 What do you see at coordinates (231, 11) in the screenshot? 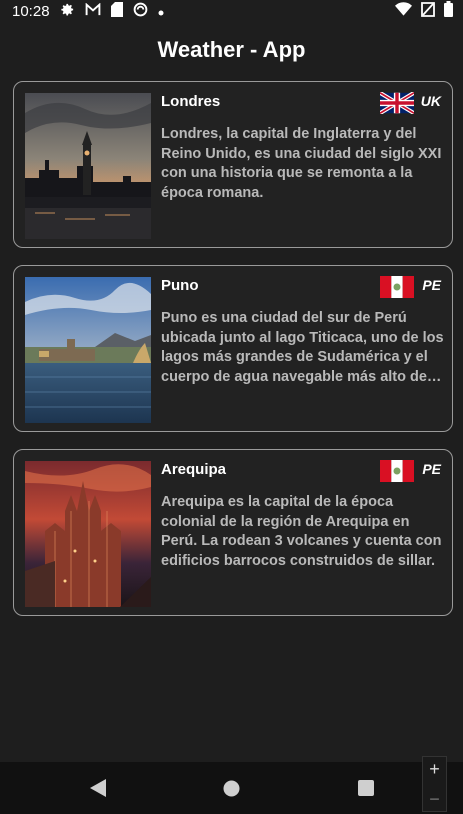
I see `status-bar: 10:28` at bounding box center [231, 11].